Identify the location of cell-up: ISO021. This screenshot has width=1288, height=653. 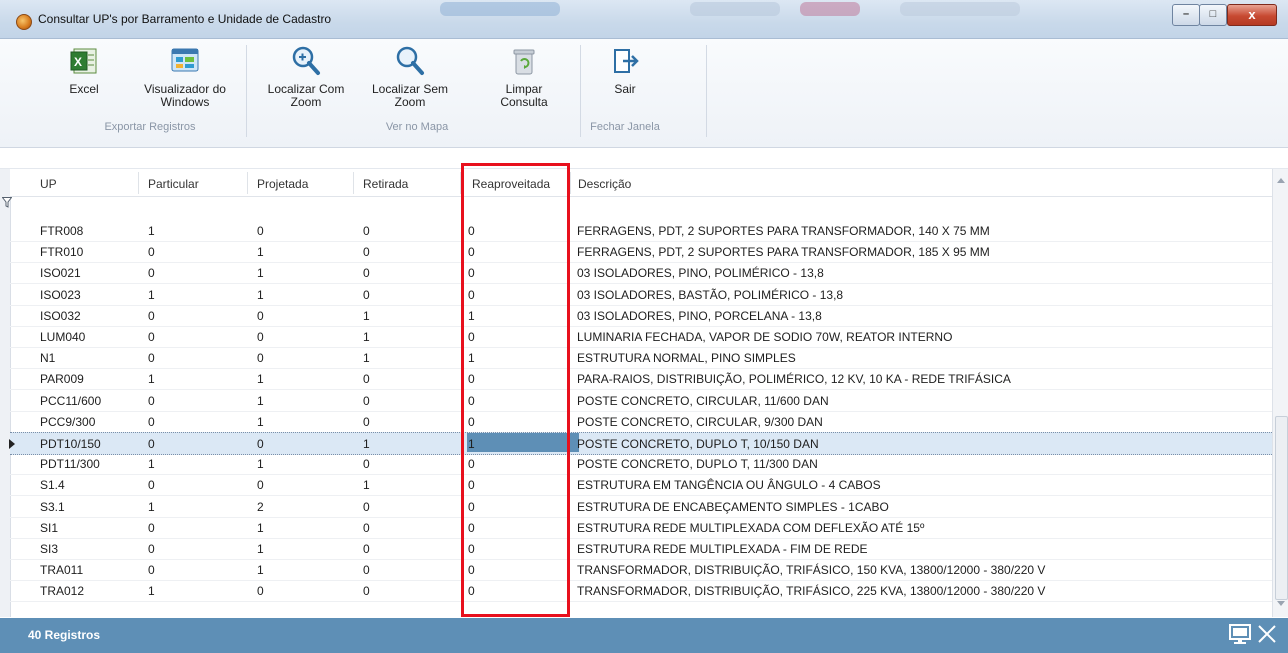
(60, 273).